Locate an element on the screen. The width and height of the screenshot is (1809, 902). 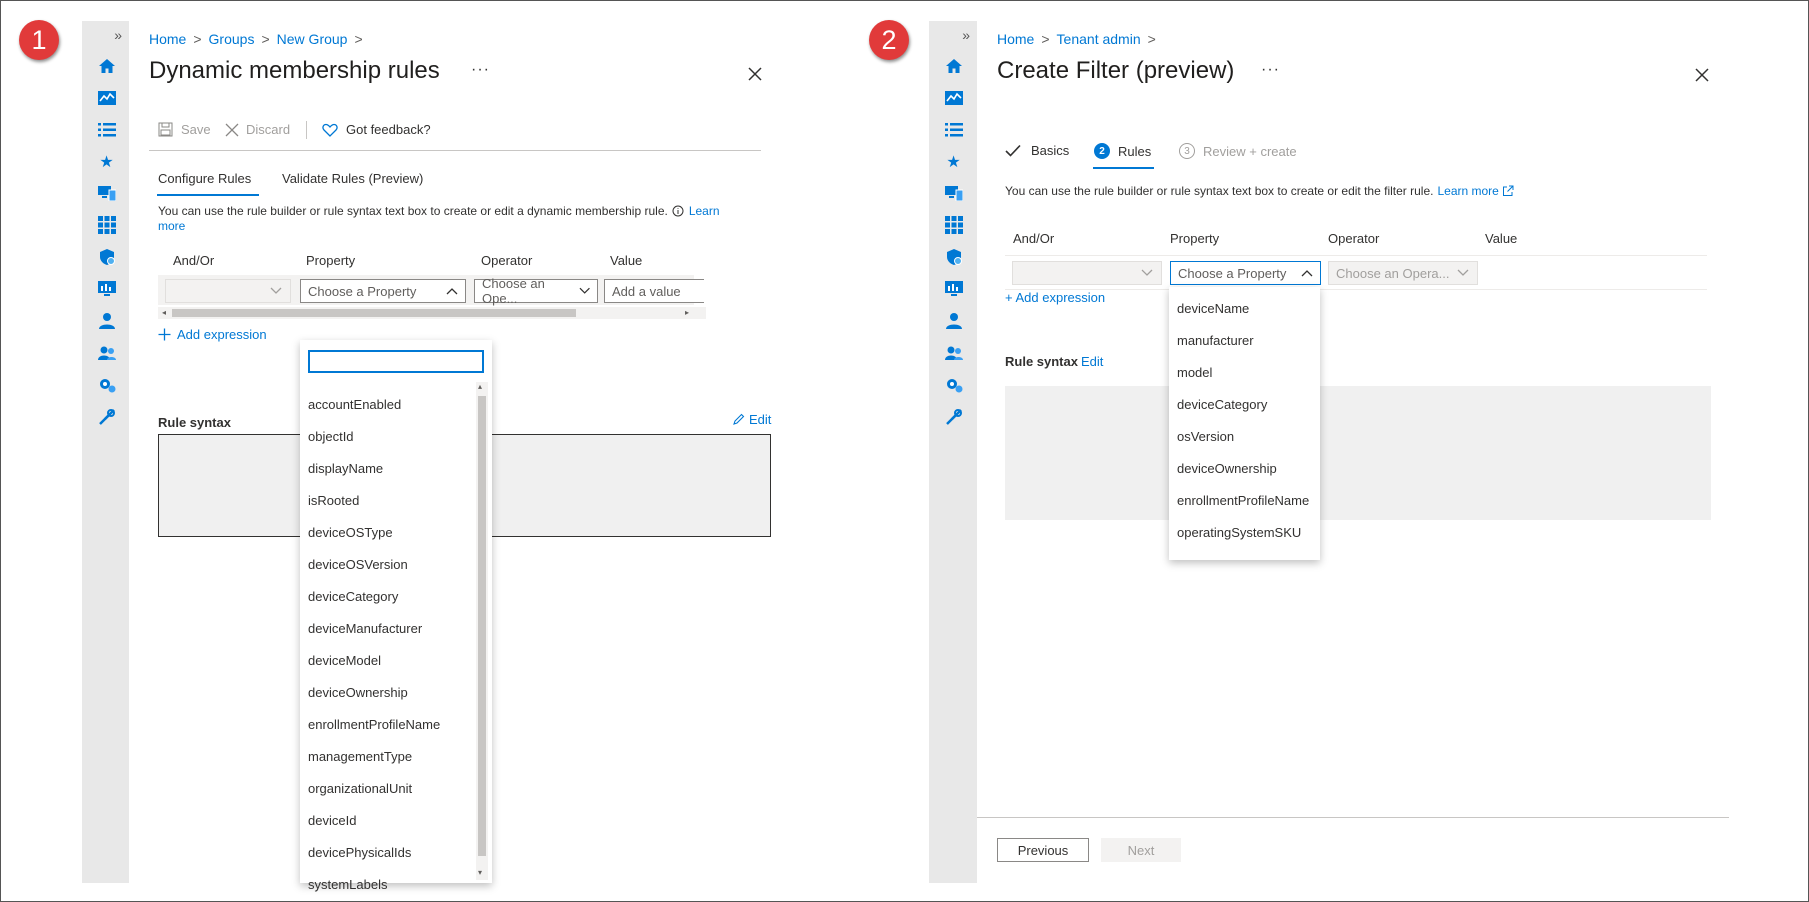
feedback-label: Got feedback? is located at coordinates (388, 129).